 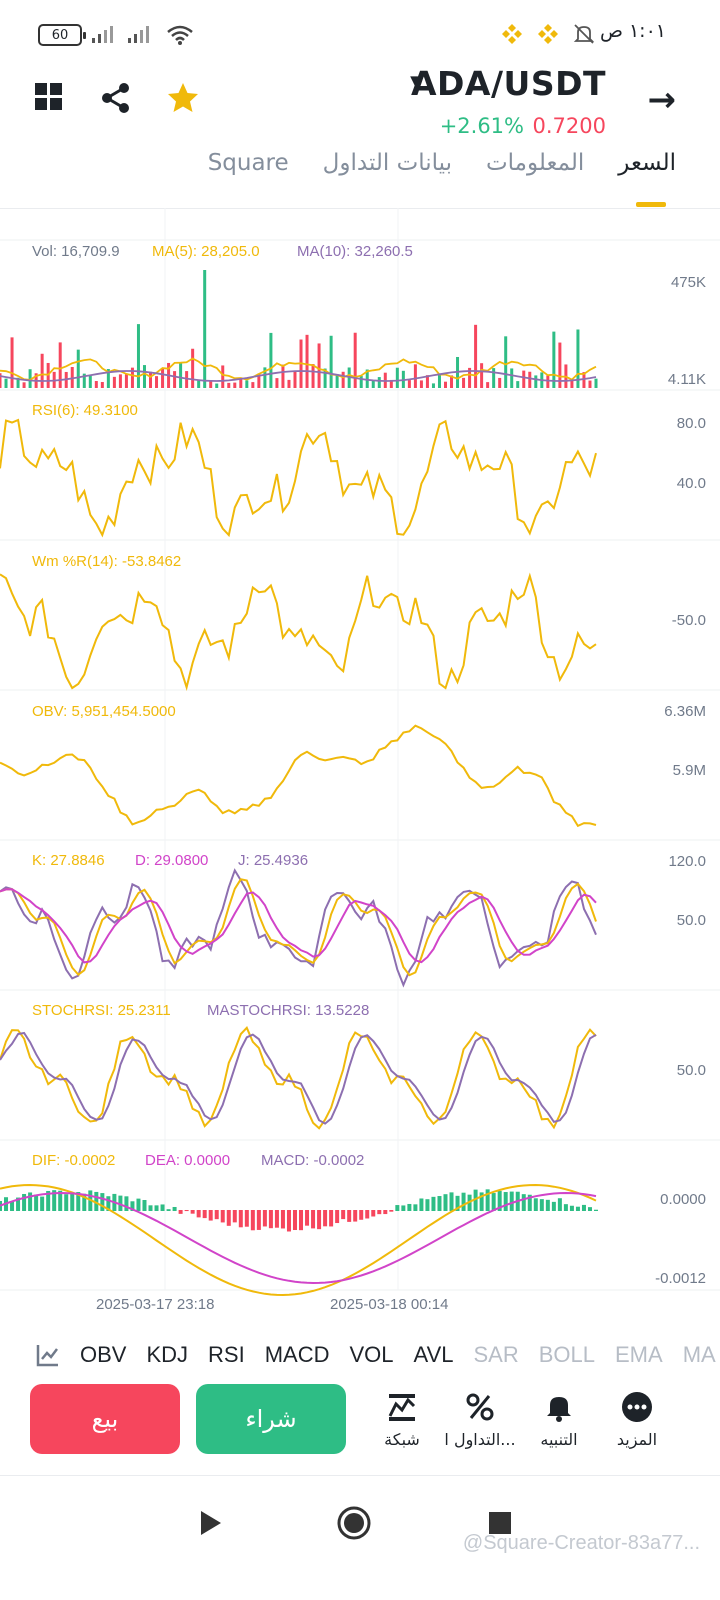 I want to click on indicator-sar: SAR, so click(x=495, y=1355).